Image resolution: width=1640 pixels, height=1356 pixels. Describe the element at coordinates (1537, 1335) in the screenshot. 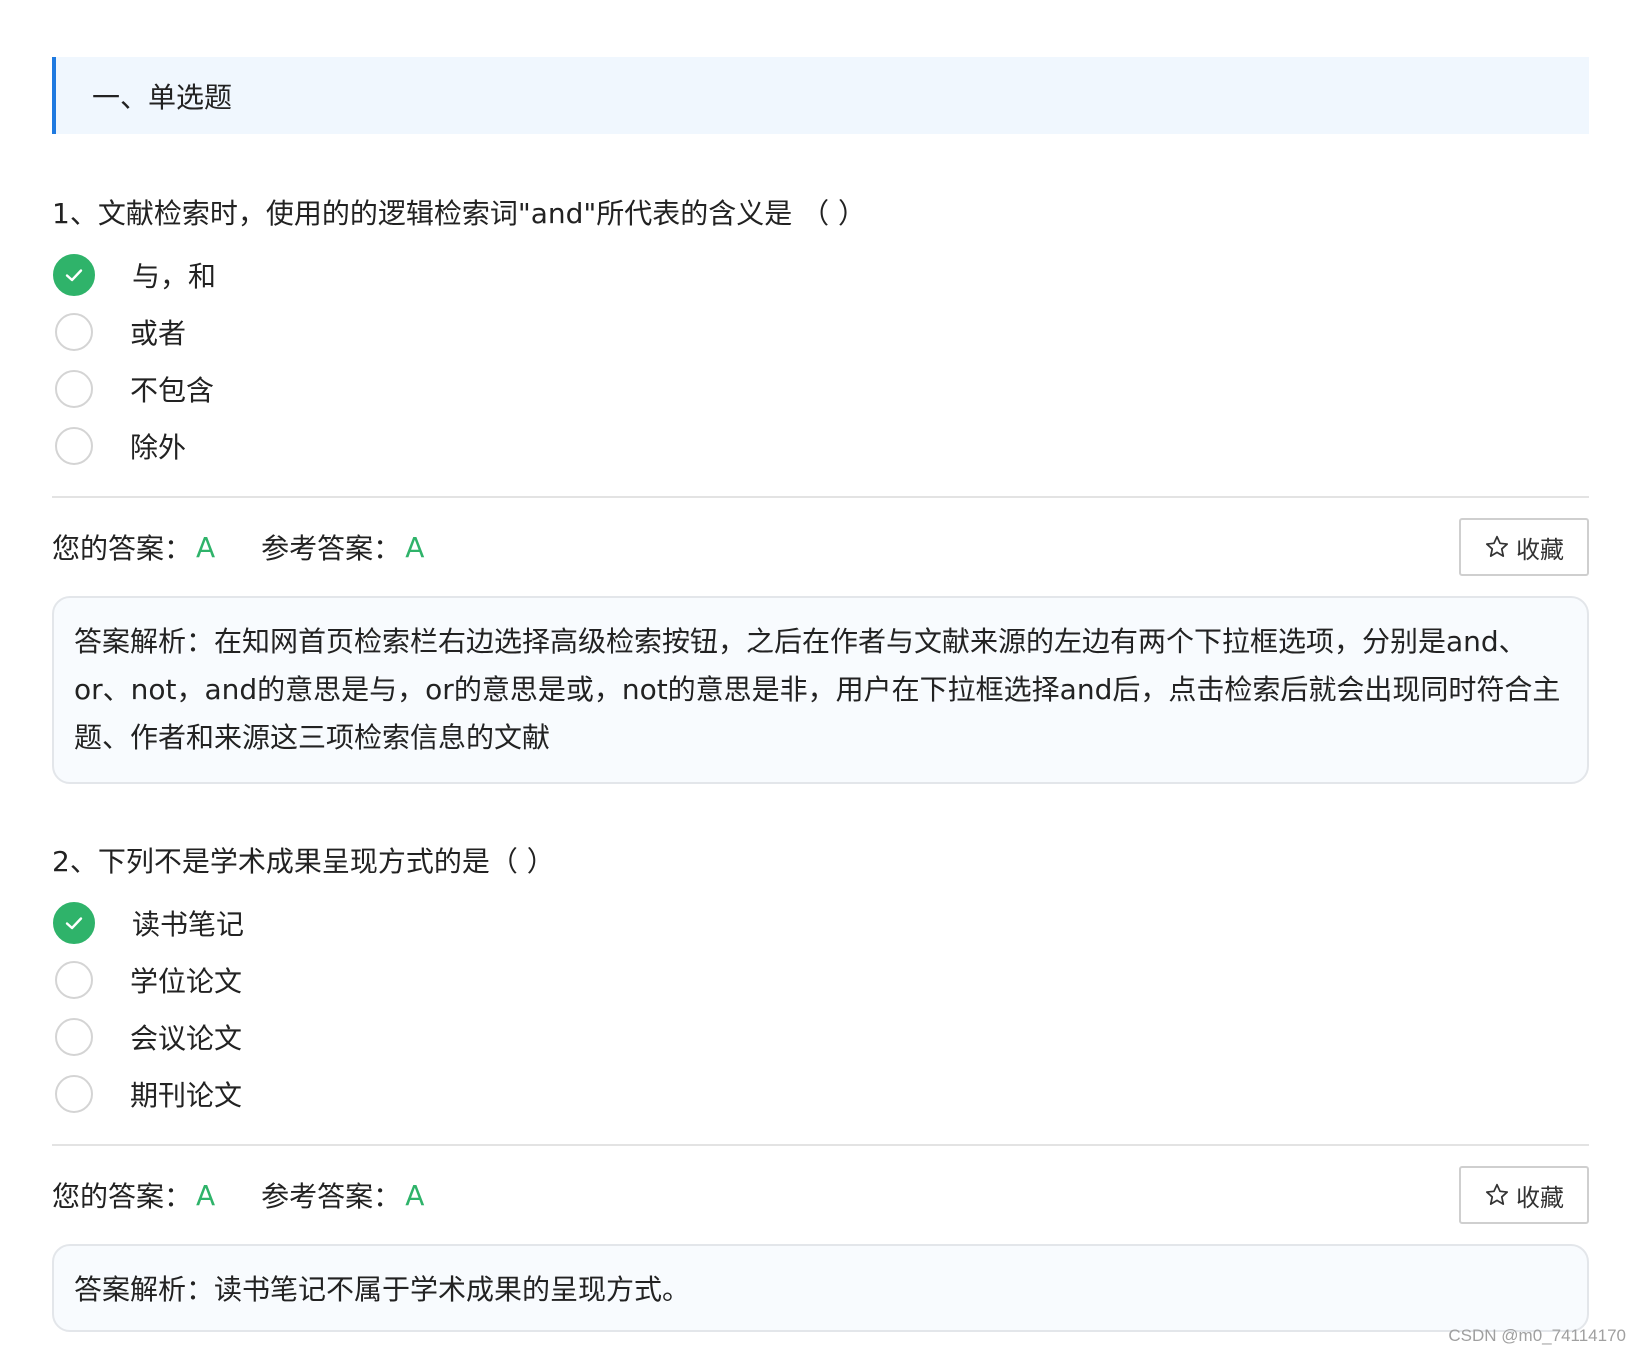

I see `watermark: CSDN @m0_74114170` at that location.